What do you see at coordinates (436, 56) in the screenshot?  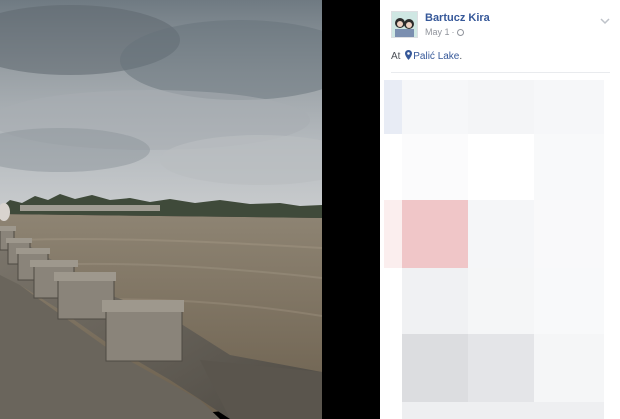 I see `location-link: Palić Lake` at bounding box center [436, 56].